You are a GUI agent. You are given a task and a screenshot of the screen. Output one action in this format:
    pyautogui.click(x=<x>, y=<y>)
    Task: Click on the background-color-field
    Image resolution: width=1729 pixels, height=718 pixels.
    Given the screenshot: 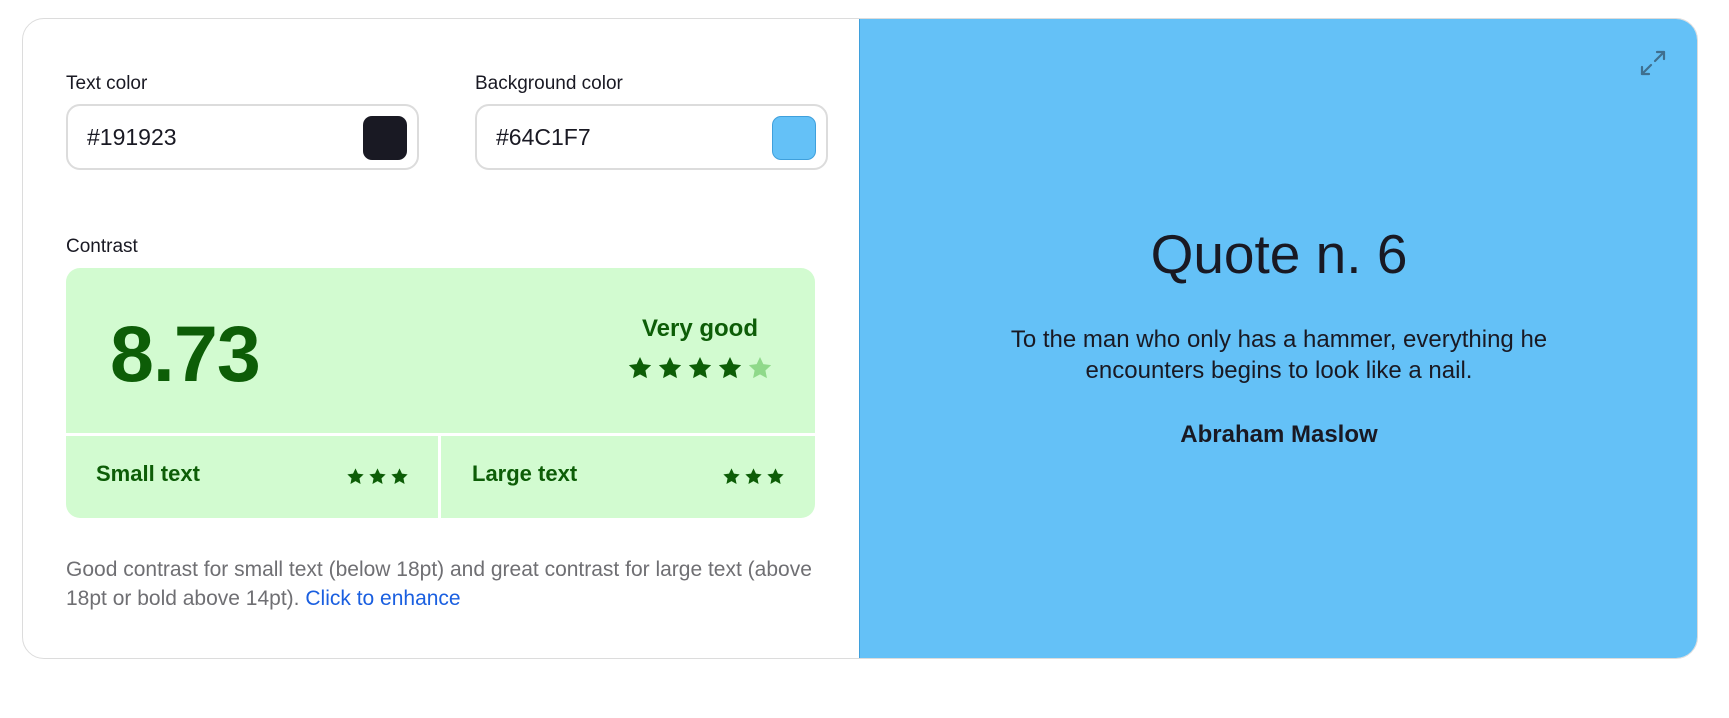 What is the action you would take?
    pyautogui.click(x=651, y=137)
    